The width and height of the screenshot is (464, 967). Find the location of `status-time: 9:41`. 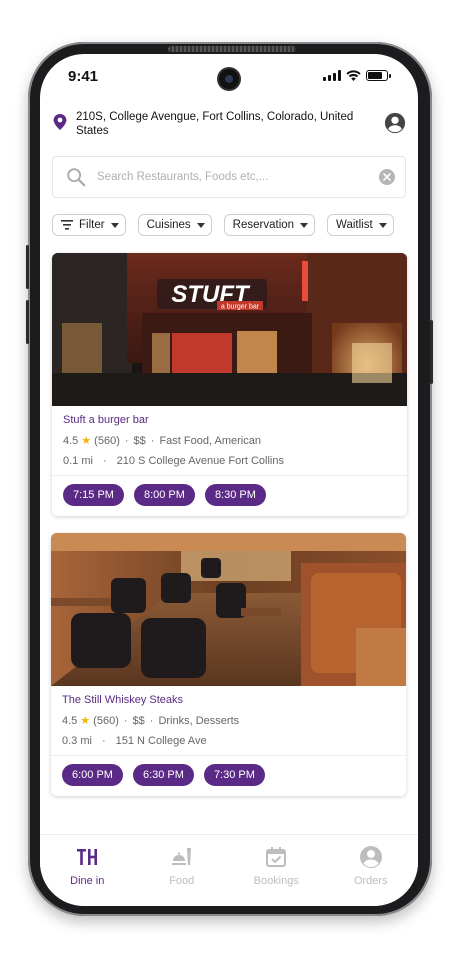

status-time: 9:41 is located at coordinates (83, 76).